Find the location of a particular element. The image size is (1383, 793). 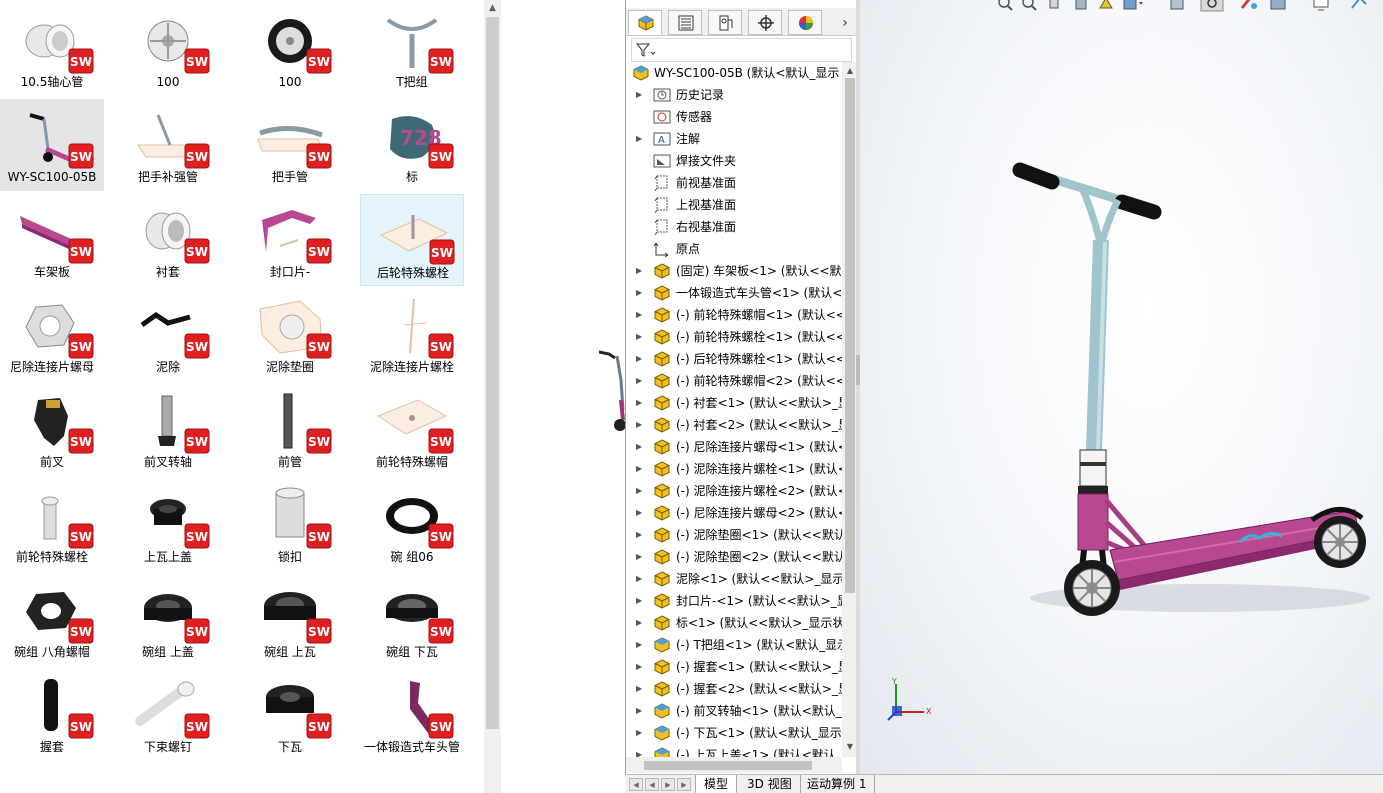

tree-node: 焊接文件夹 is located at coordinates (734, 161).